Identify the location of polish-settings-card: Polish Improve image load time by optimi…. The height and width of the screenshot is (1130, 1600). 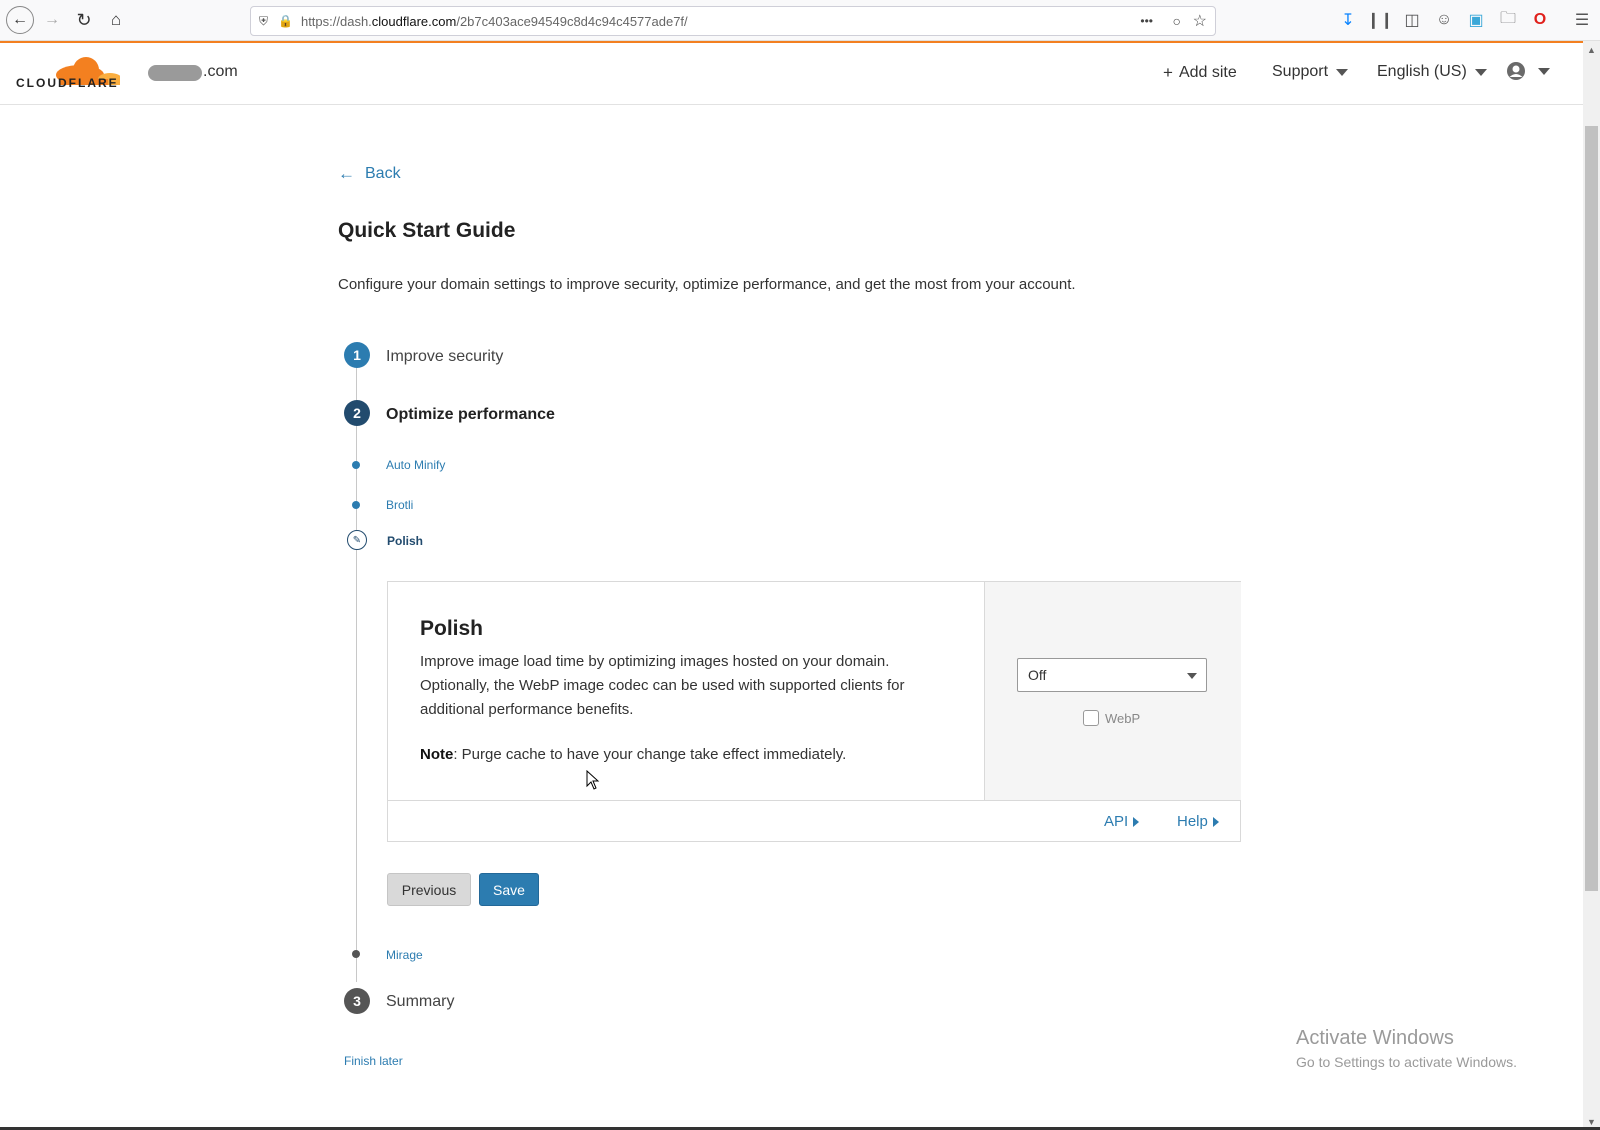
(814, 711).